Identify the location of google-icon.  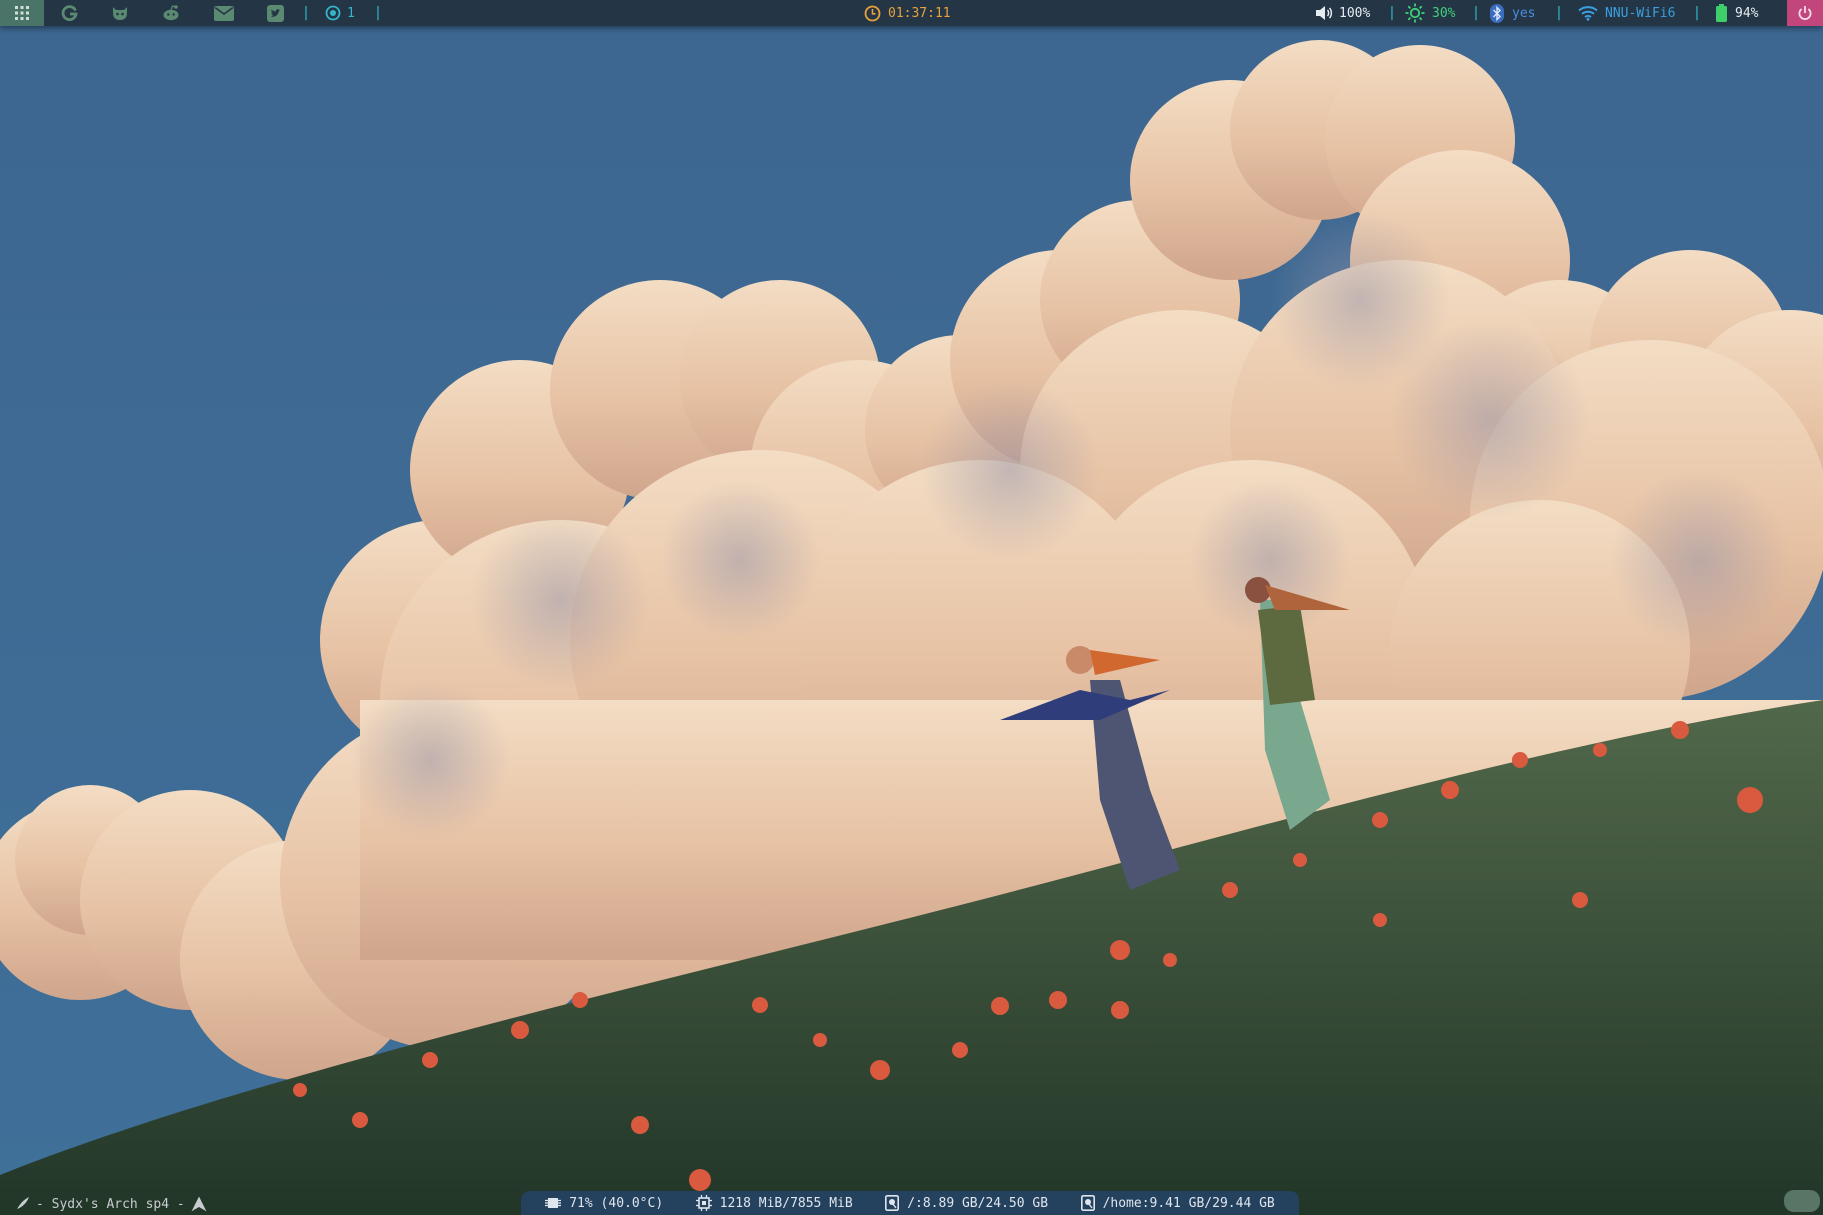
(69, 13).